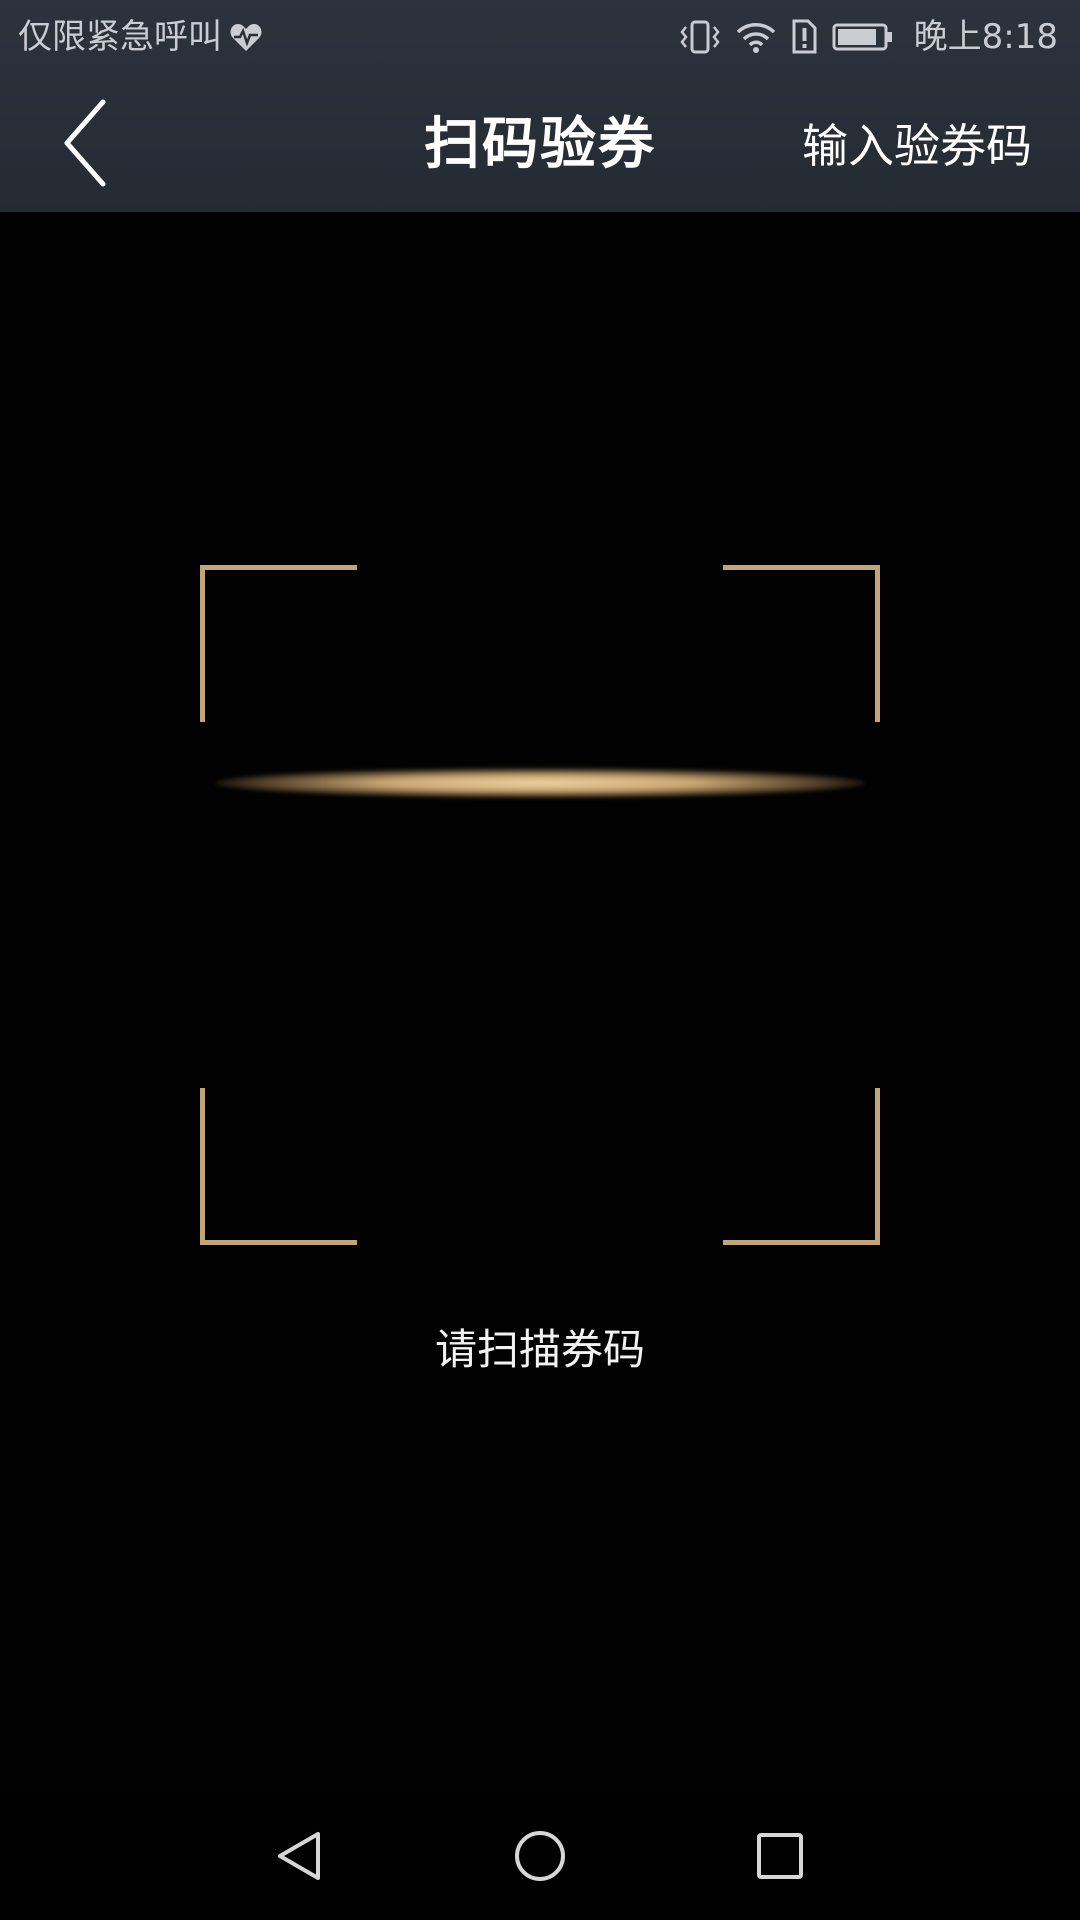 The image size is (1080, 1920). I want to click on system-back-button, so click(300, 1856).